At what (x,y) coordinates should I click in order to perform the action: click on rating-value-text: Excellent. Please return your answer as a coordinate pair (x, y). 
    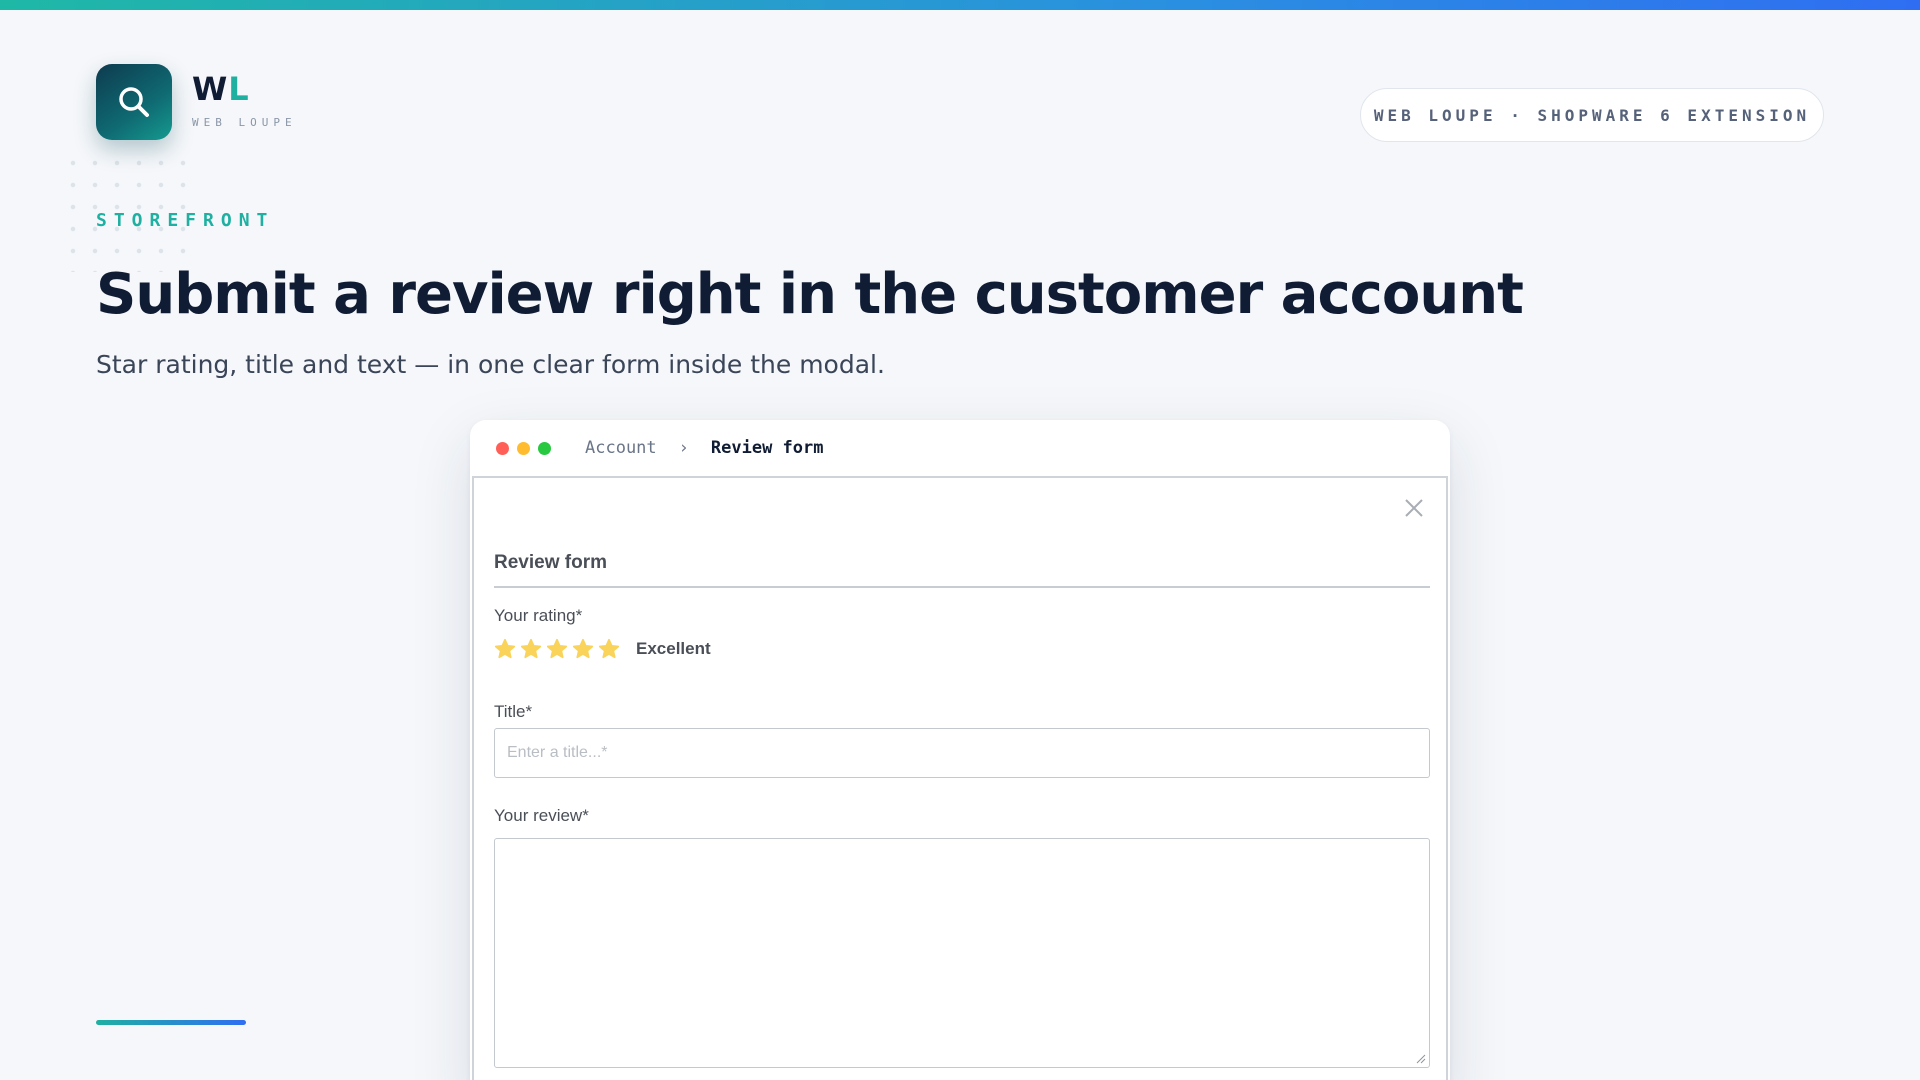
    Looking at the image, I should click on (673, 648).